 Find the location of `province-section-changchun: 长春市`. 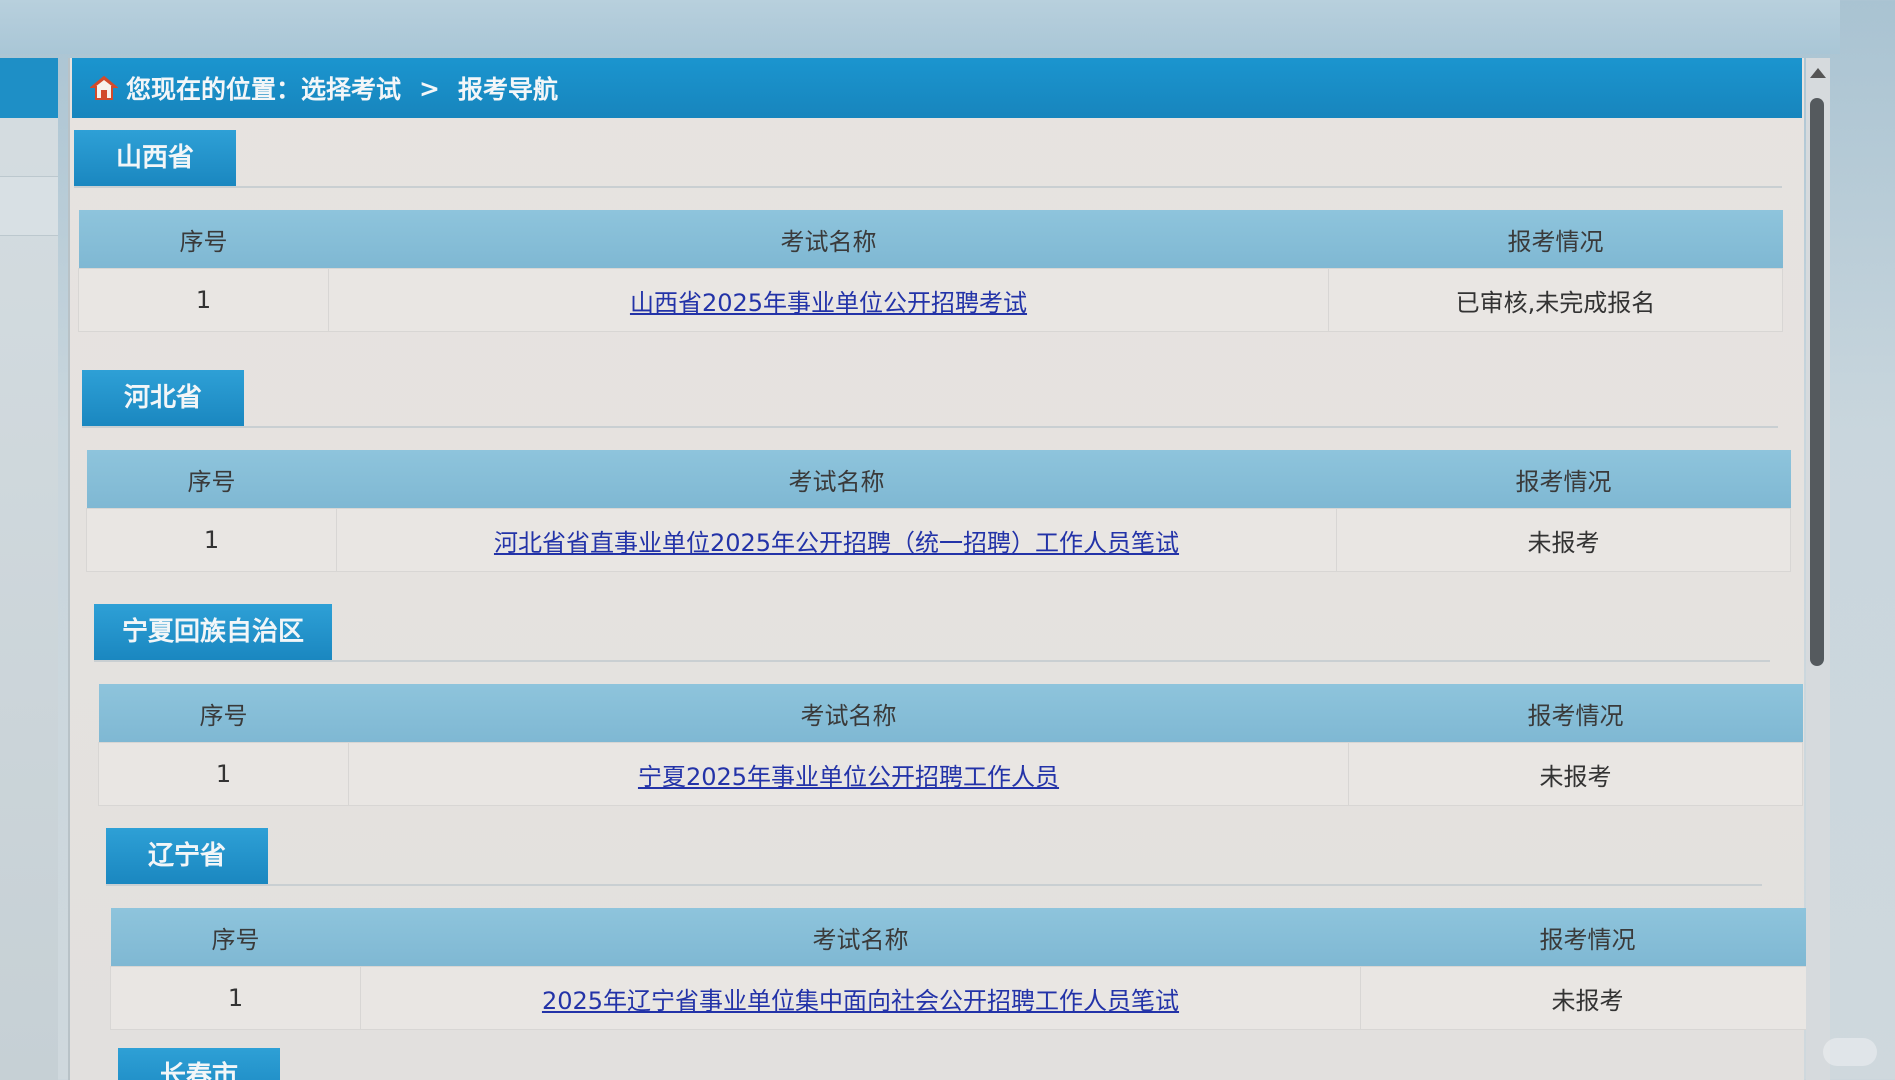

province-section-changchun: 长春市 is located at coordinates (938, 1064).